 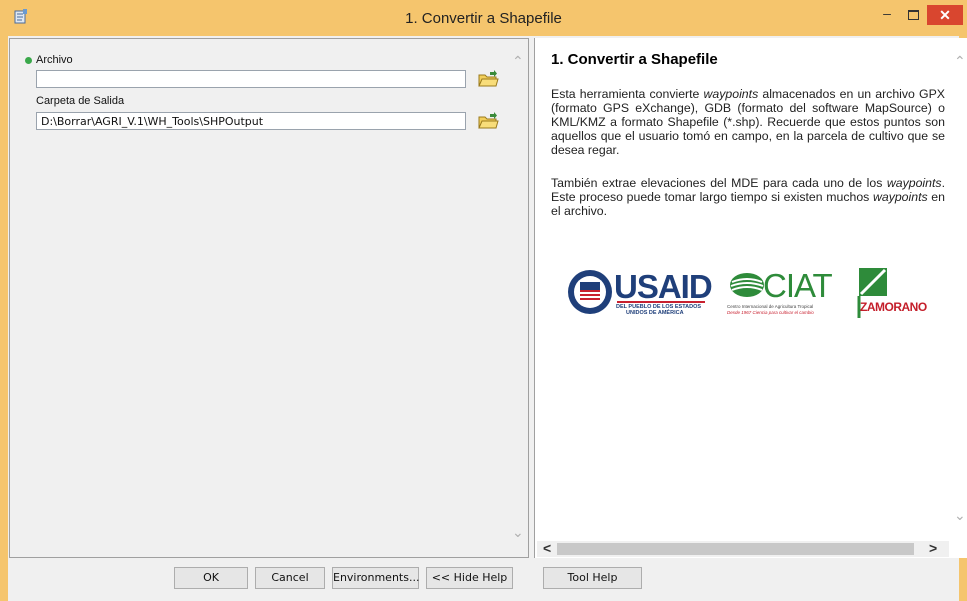 What do you see at coordinates (960, 515) in the screenshot?
I see `help-scroll-down-icon: ⌄` at bounding box center [960, 515].